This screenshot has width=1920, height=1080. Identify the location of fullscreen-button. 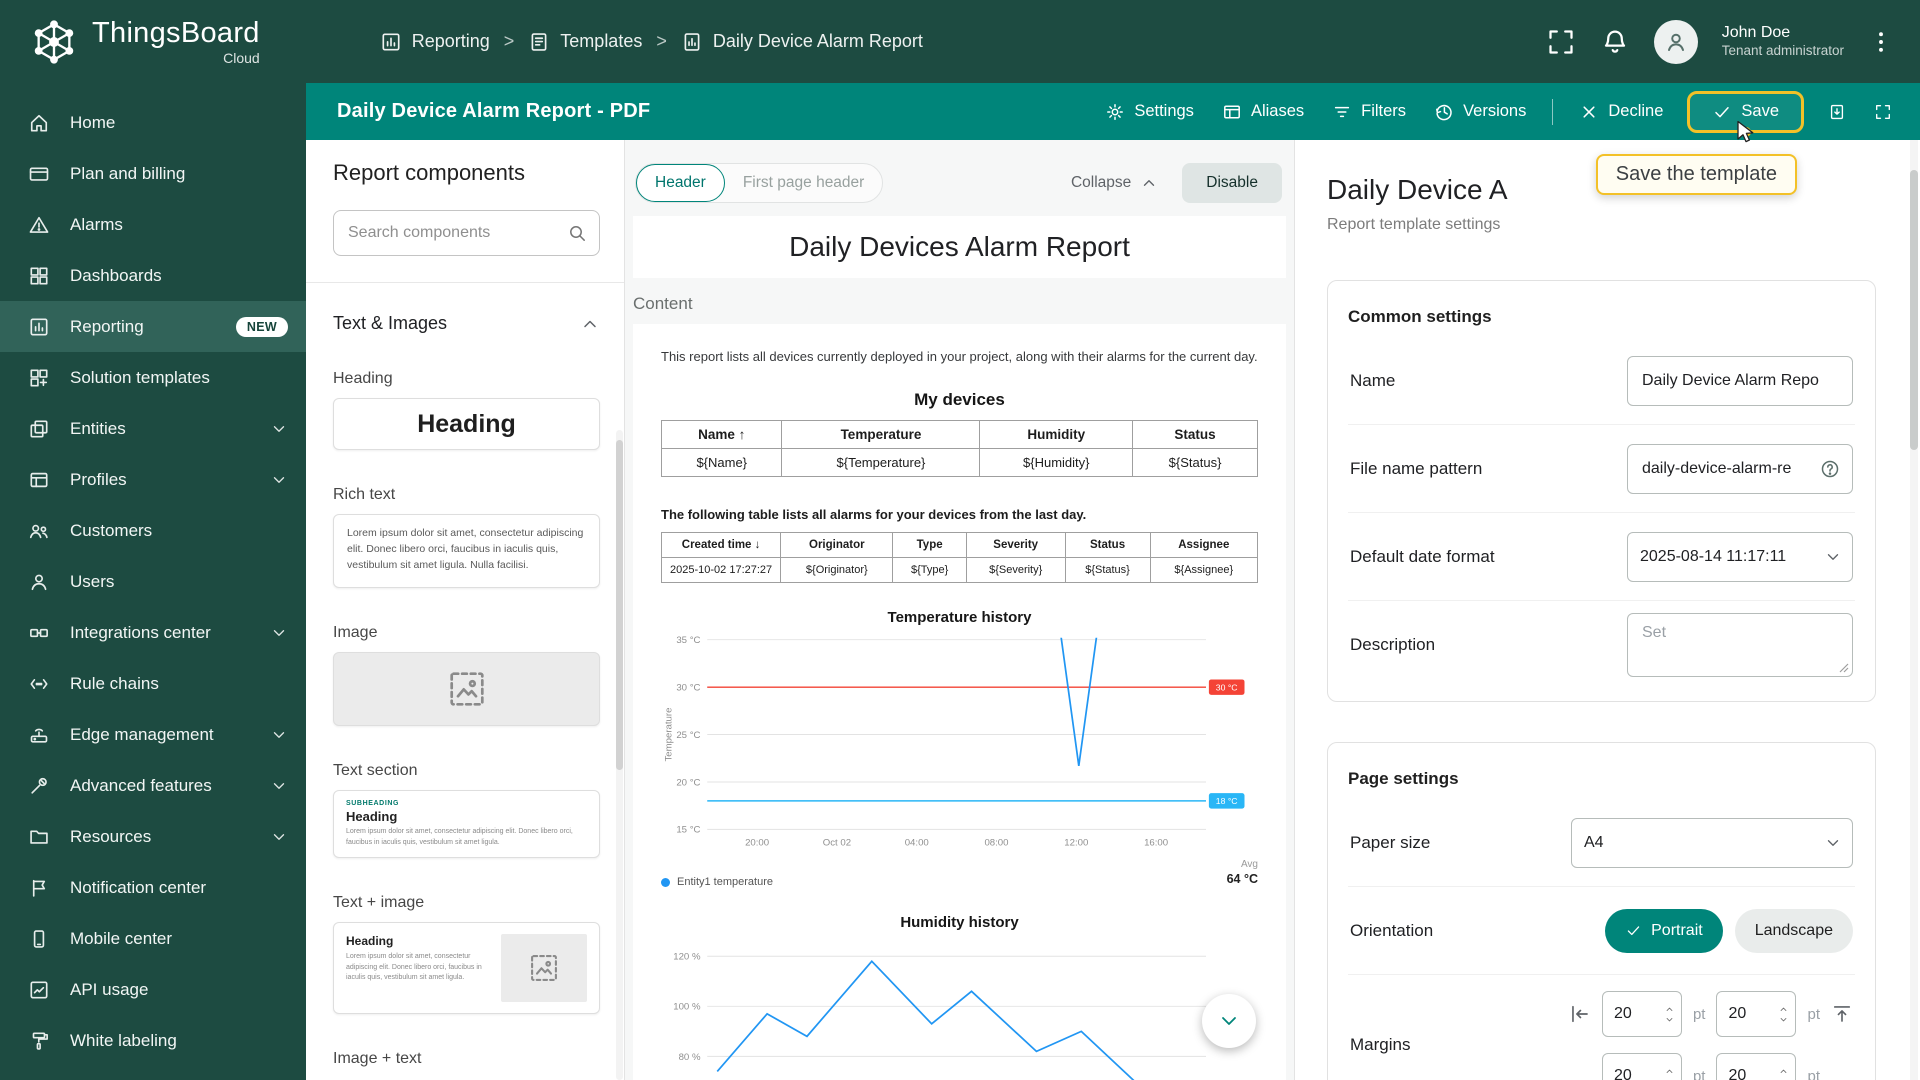
(1561, 42).